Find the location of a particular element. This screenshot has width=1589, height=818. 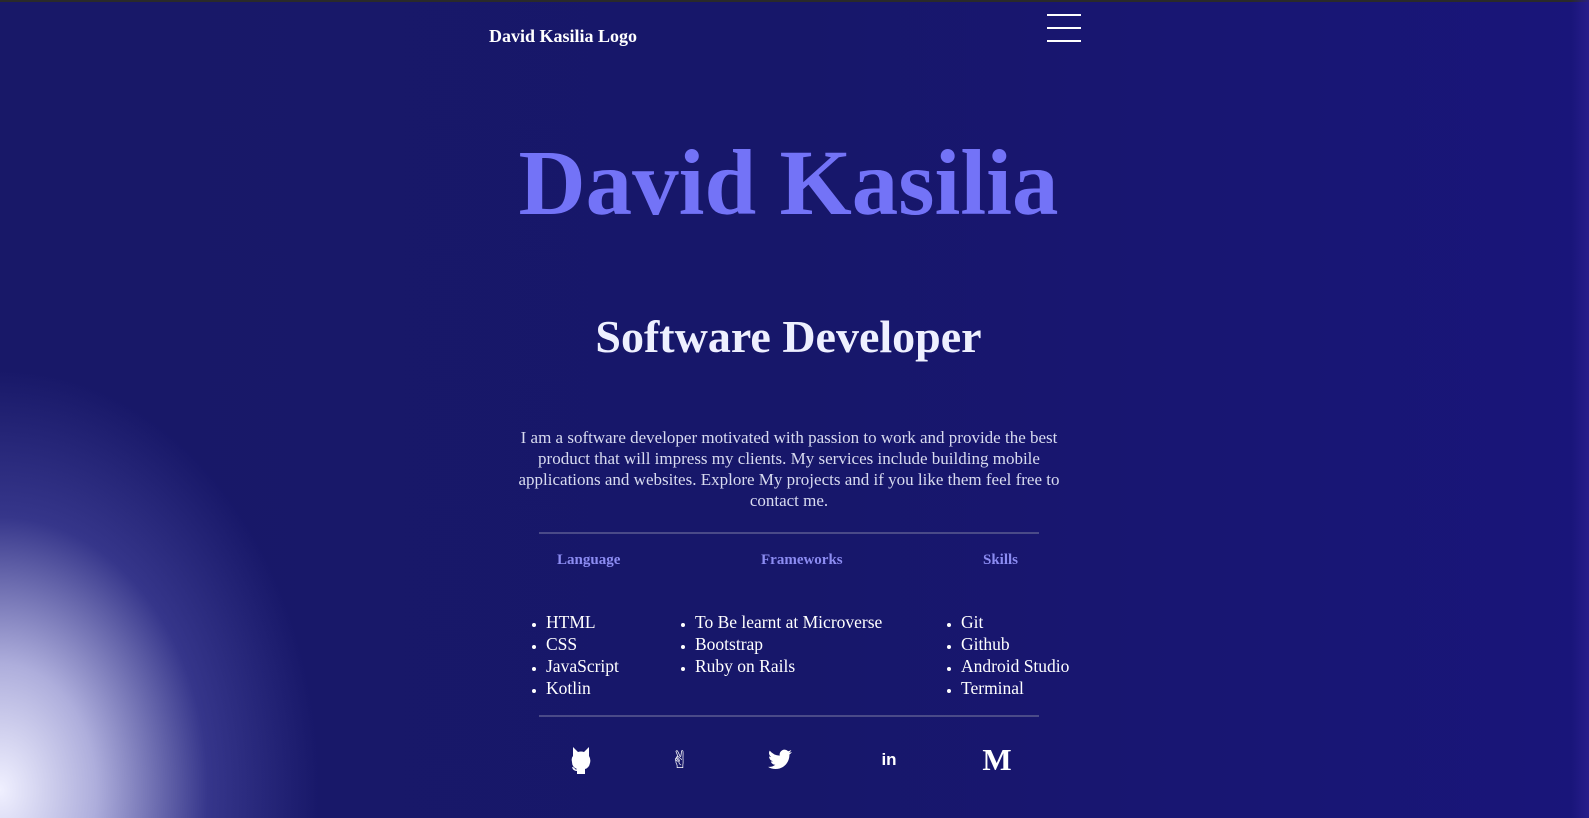

twitter-icon is located at coordinates (780, 760).